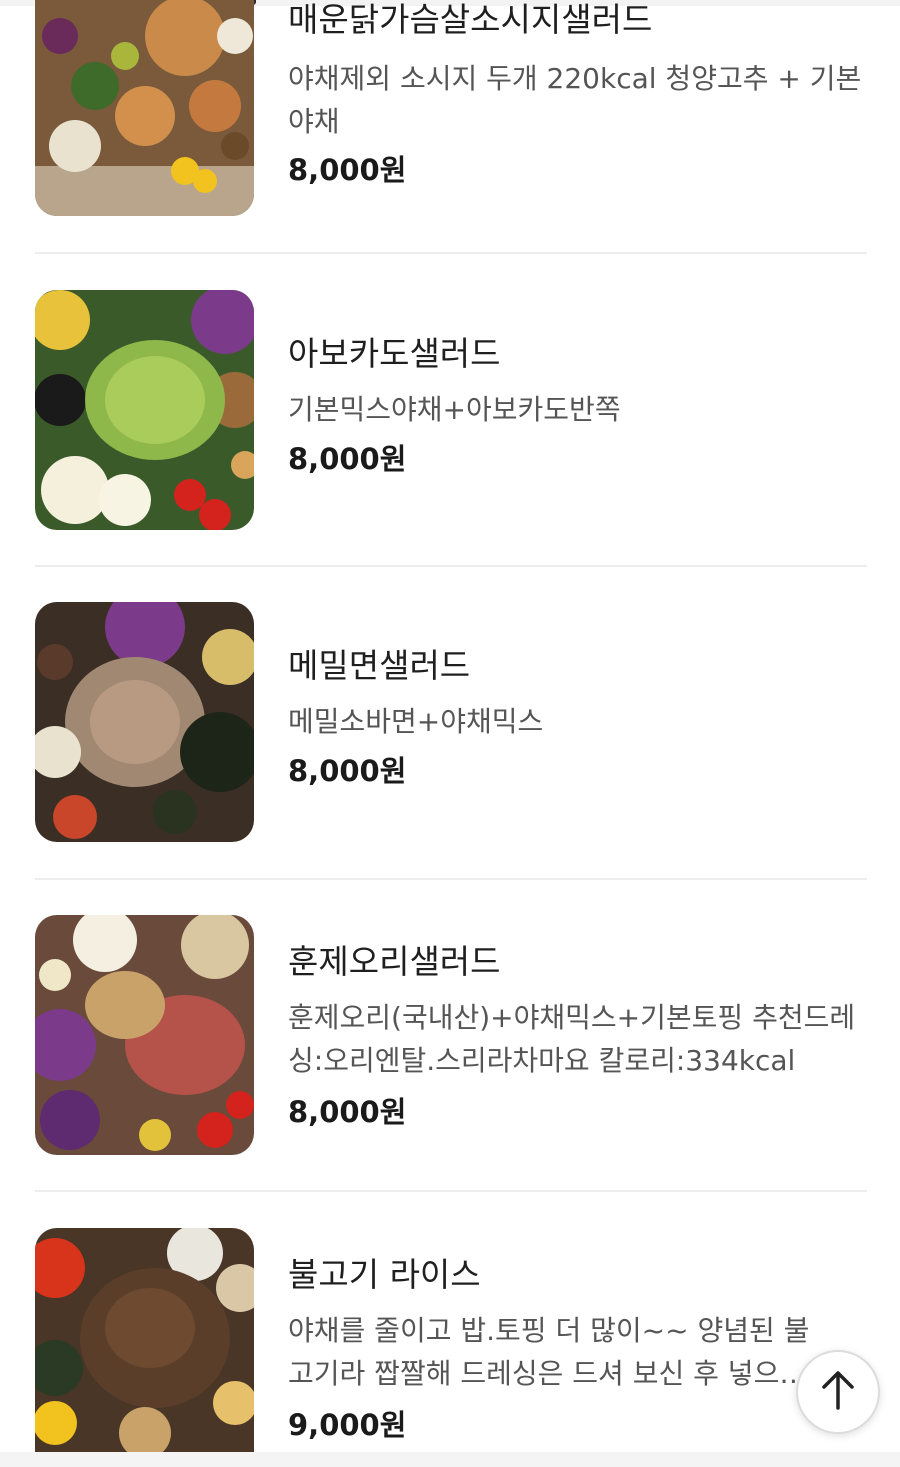 The height and width of the screenshot is (1467, 900). I want to click on bulgogi-rice-photo, so click(144, 1340).